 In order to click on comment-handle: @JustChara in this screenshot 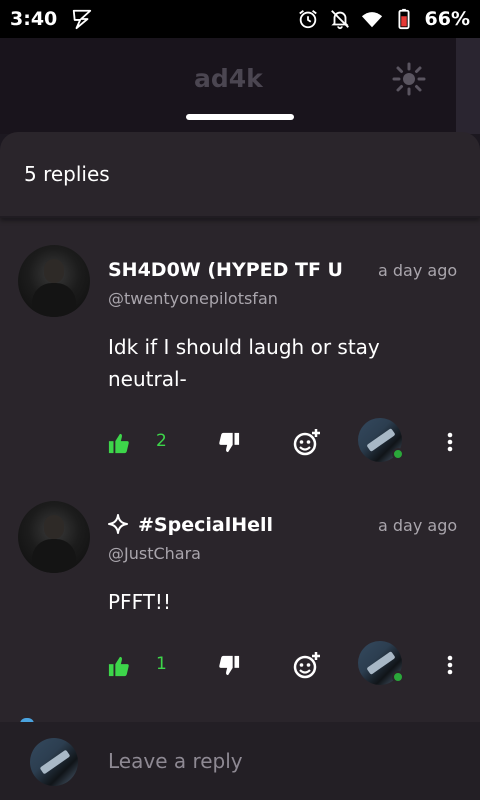, I will do `click(154, 553)`.